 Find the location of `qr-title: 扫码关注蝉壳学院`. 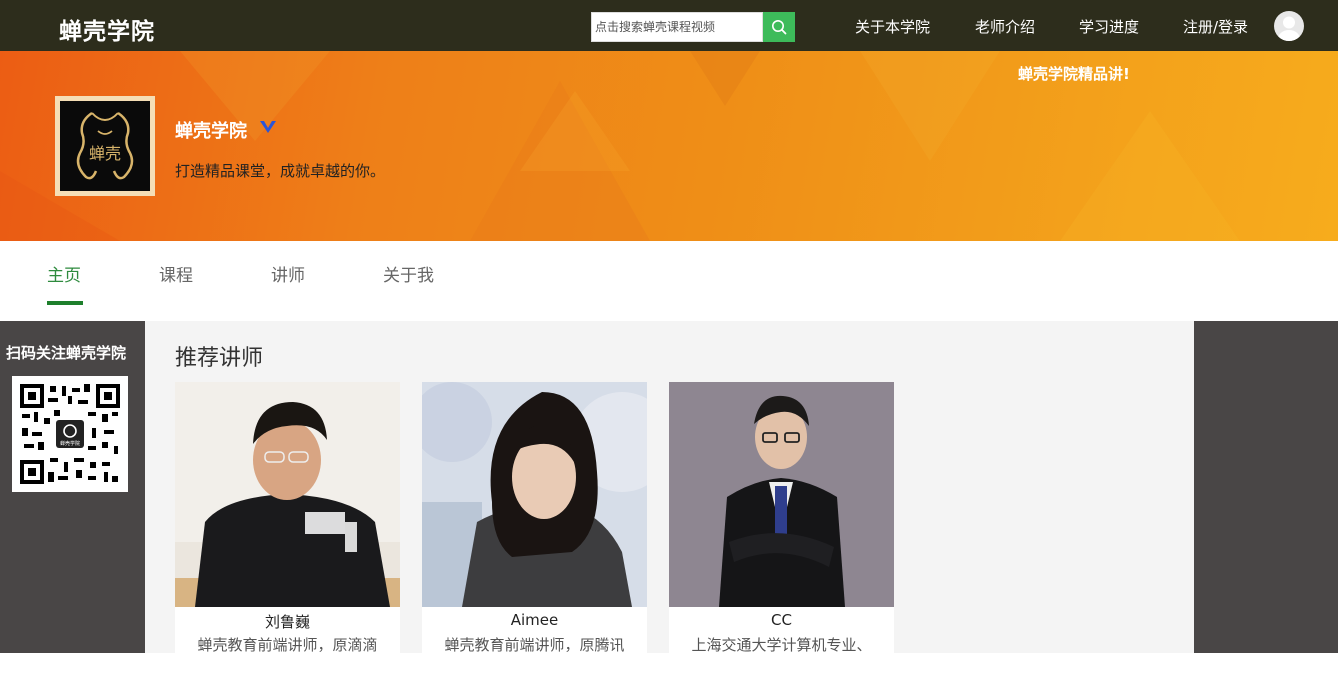

qr-title: 扫码关注蝉壳学院 is located at coordinates (66, 353).